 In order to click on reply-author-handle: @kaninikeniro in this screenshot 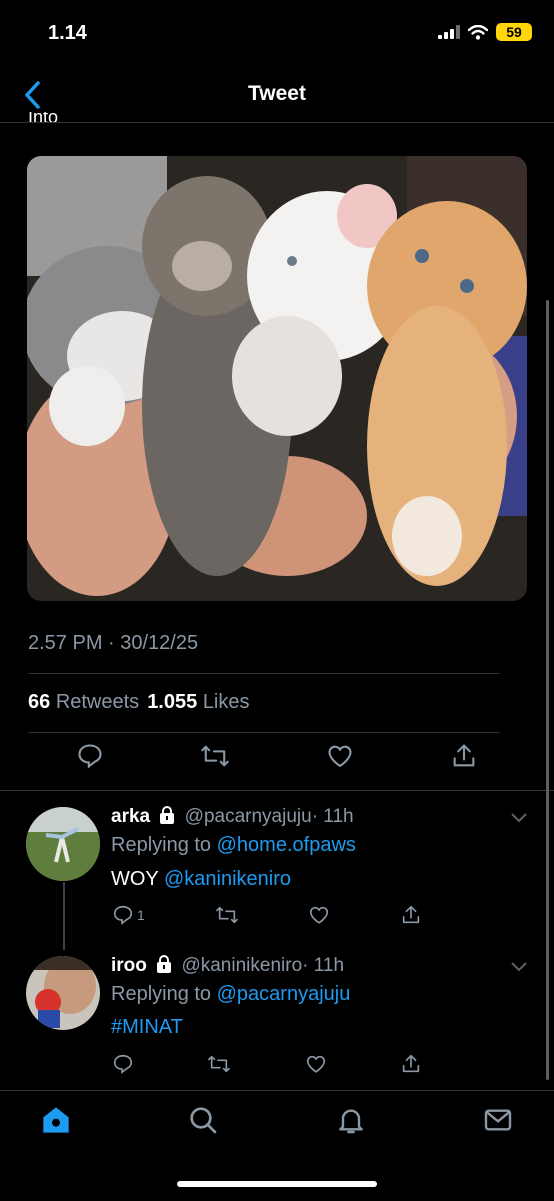, I will do `click(241, 965)`.